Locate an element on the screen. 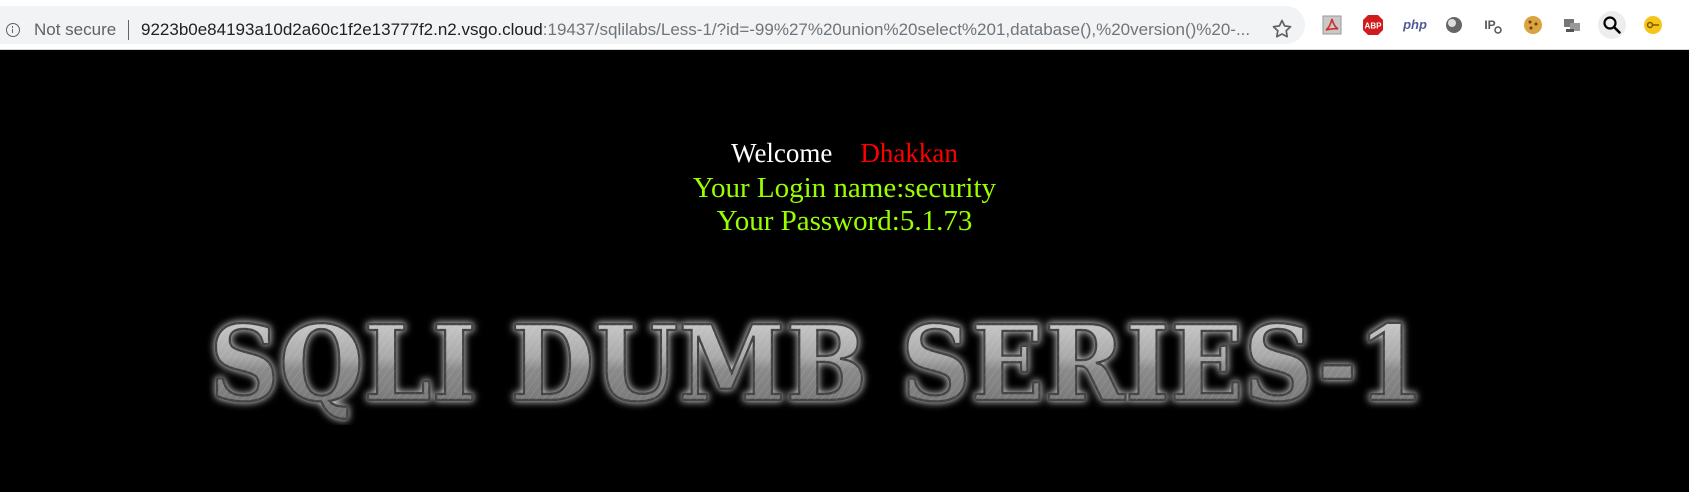 This screenshot has height=492, width=1689. welcome-text: Welcome is located at coordinates (782, 153).